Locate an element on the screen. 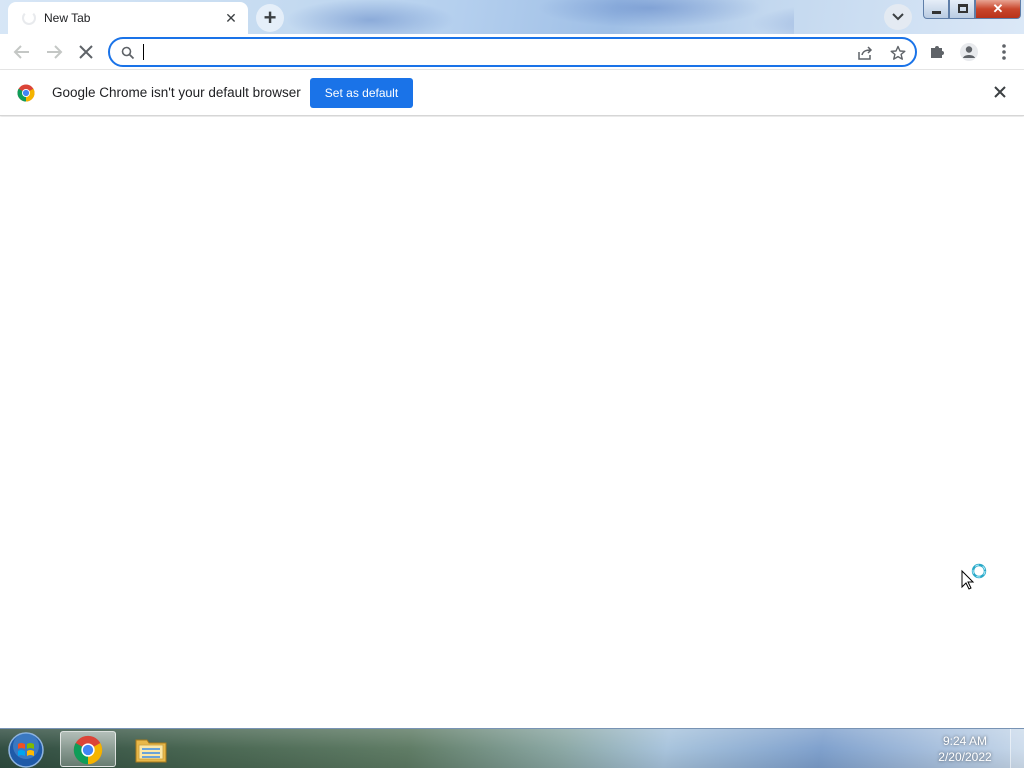 The image size is (1024, 768). clock-time: 9:24 AM is located at coordinates (965, 741).